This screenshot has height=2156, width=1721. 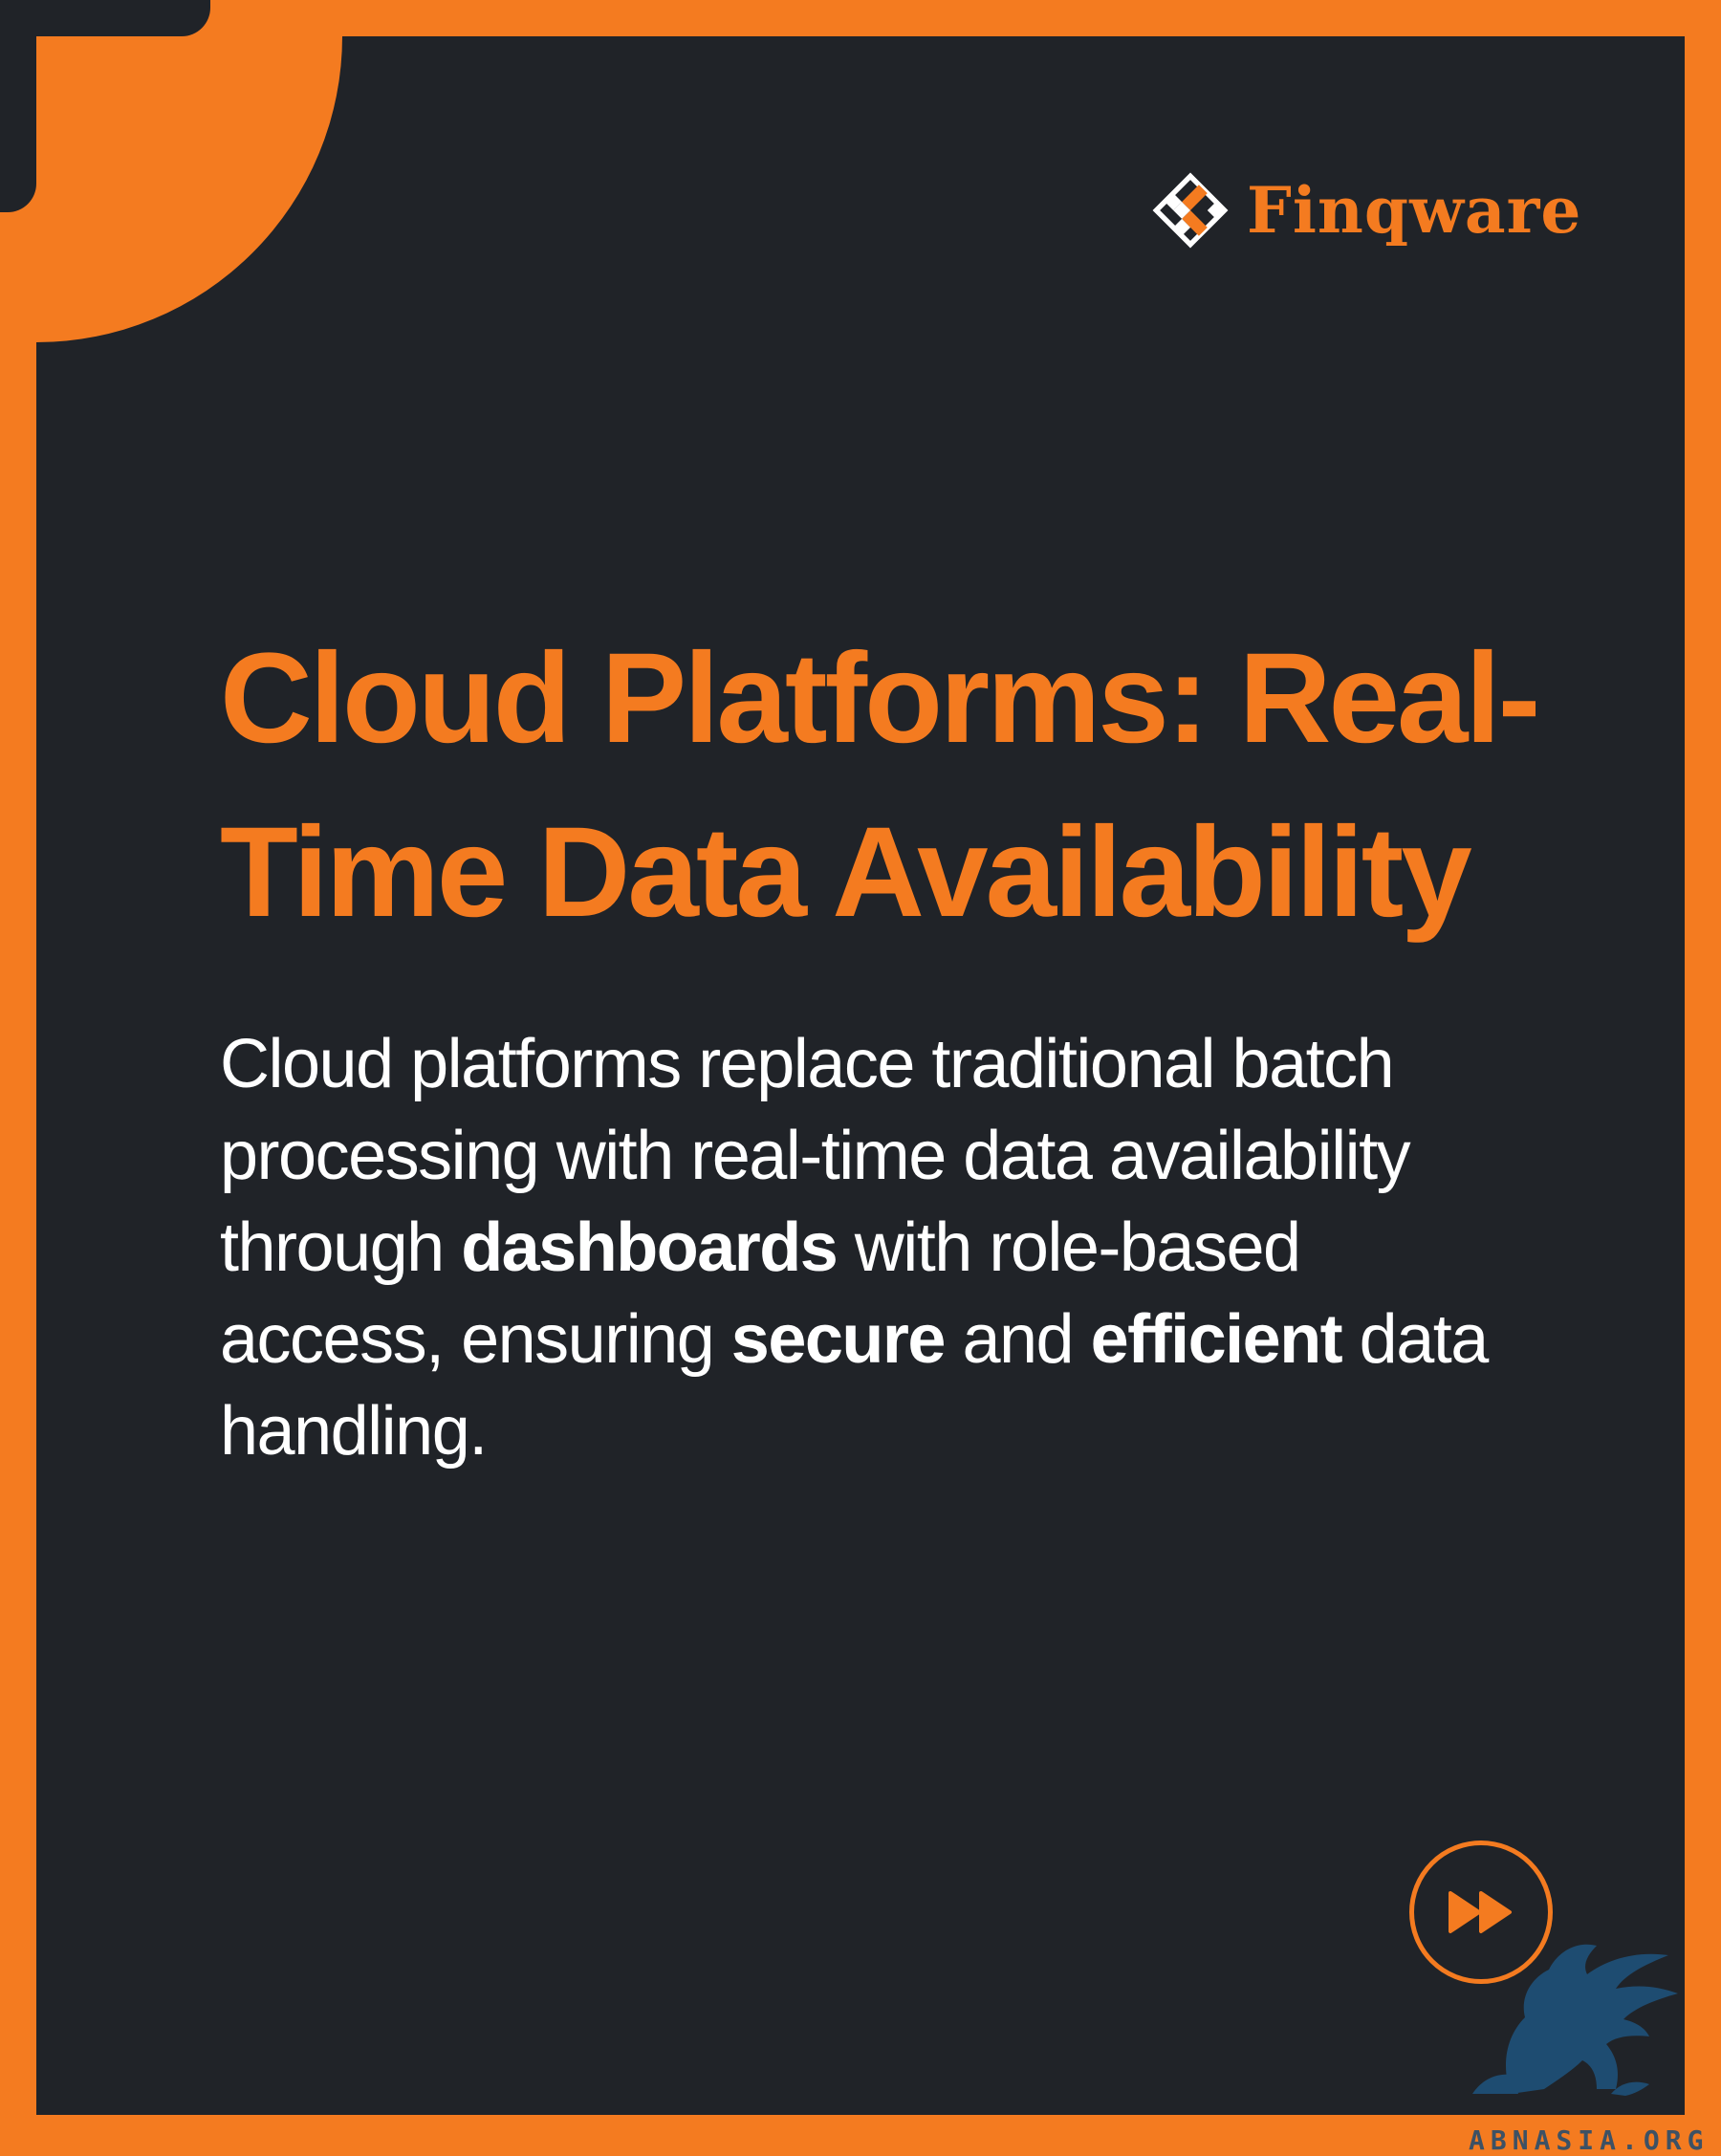 What do you see at coordinates (1190, 210) in the screenshot?
I see `diamond-grid-logo-icon` at bounding box center [1190, 210].